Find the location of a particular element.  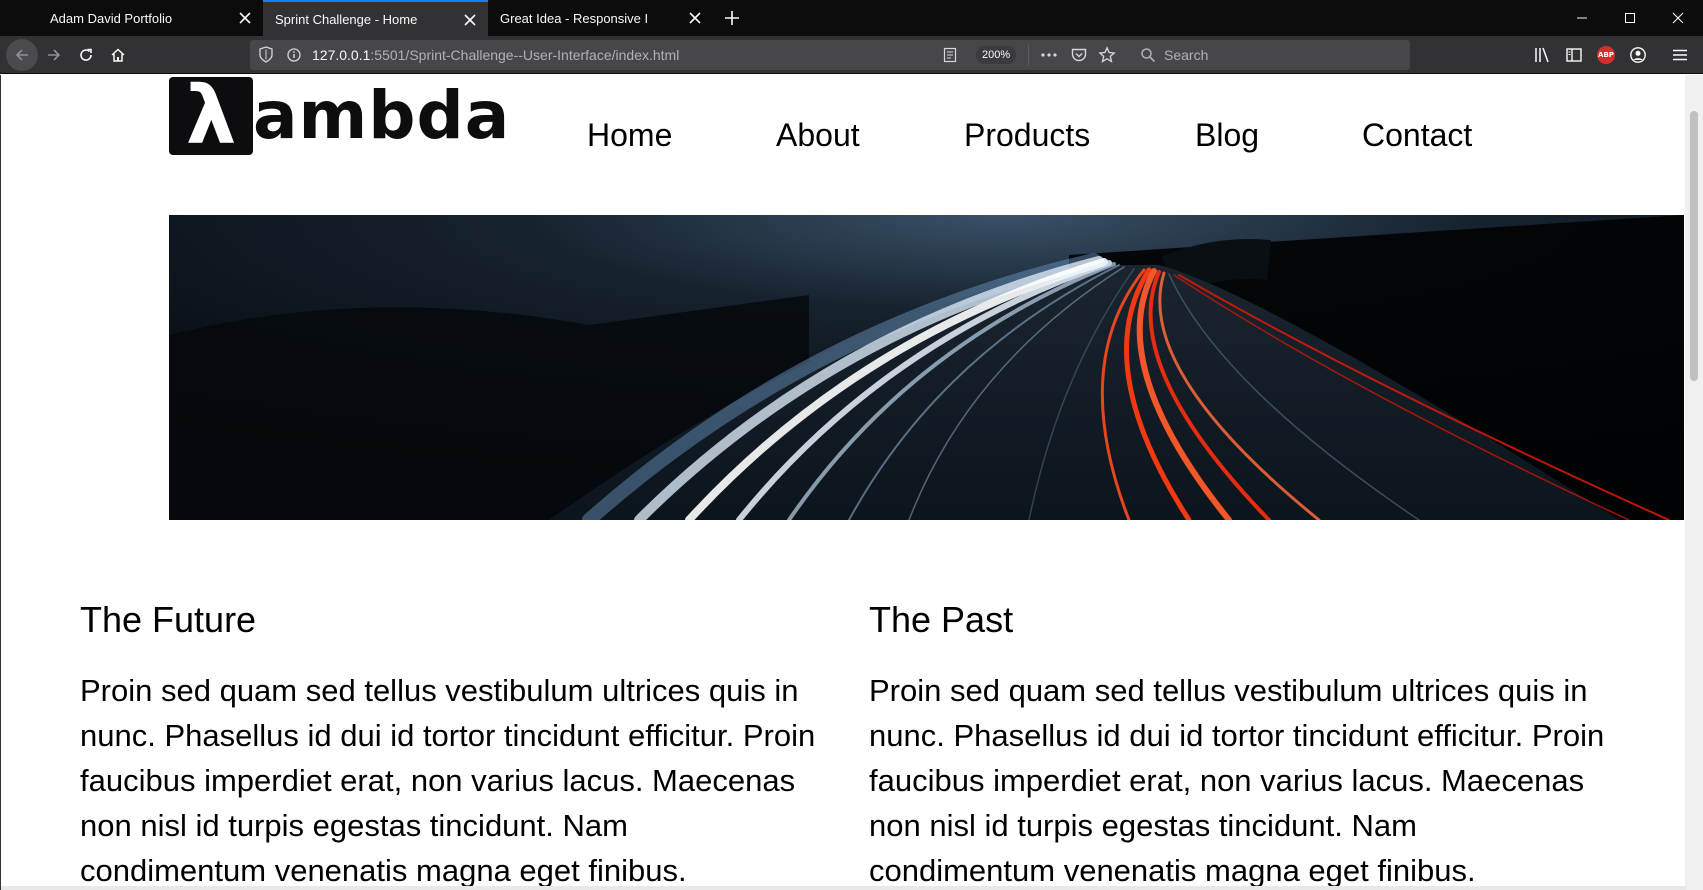

bookmark-star-icon is located at coordinates (1107, 57).